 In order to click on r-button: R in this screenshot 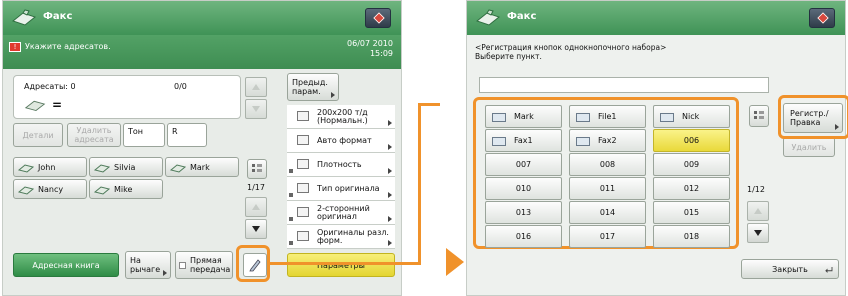, I will do `click(187, 135)`.